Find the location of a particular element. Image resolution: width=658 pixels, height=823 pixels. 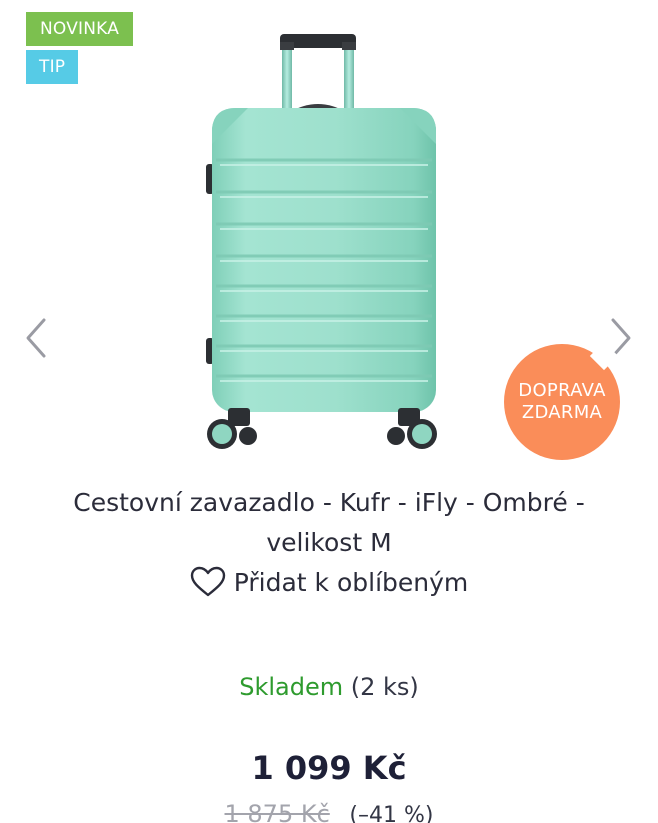

chevron-left-icon is located at coordinates (36, 338).